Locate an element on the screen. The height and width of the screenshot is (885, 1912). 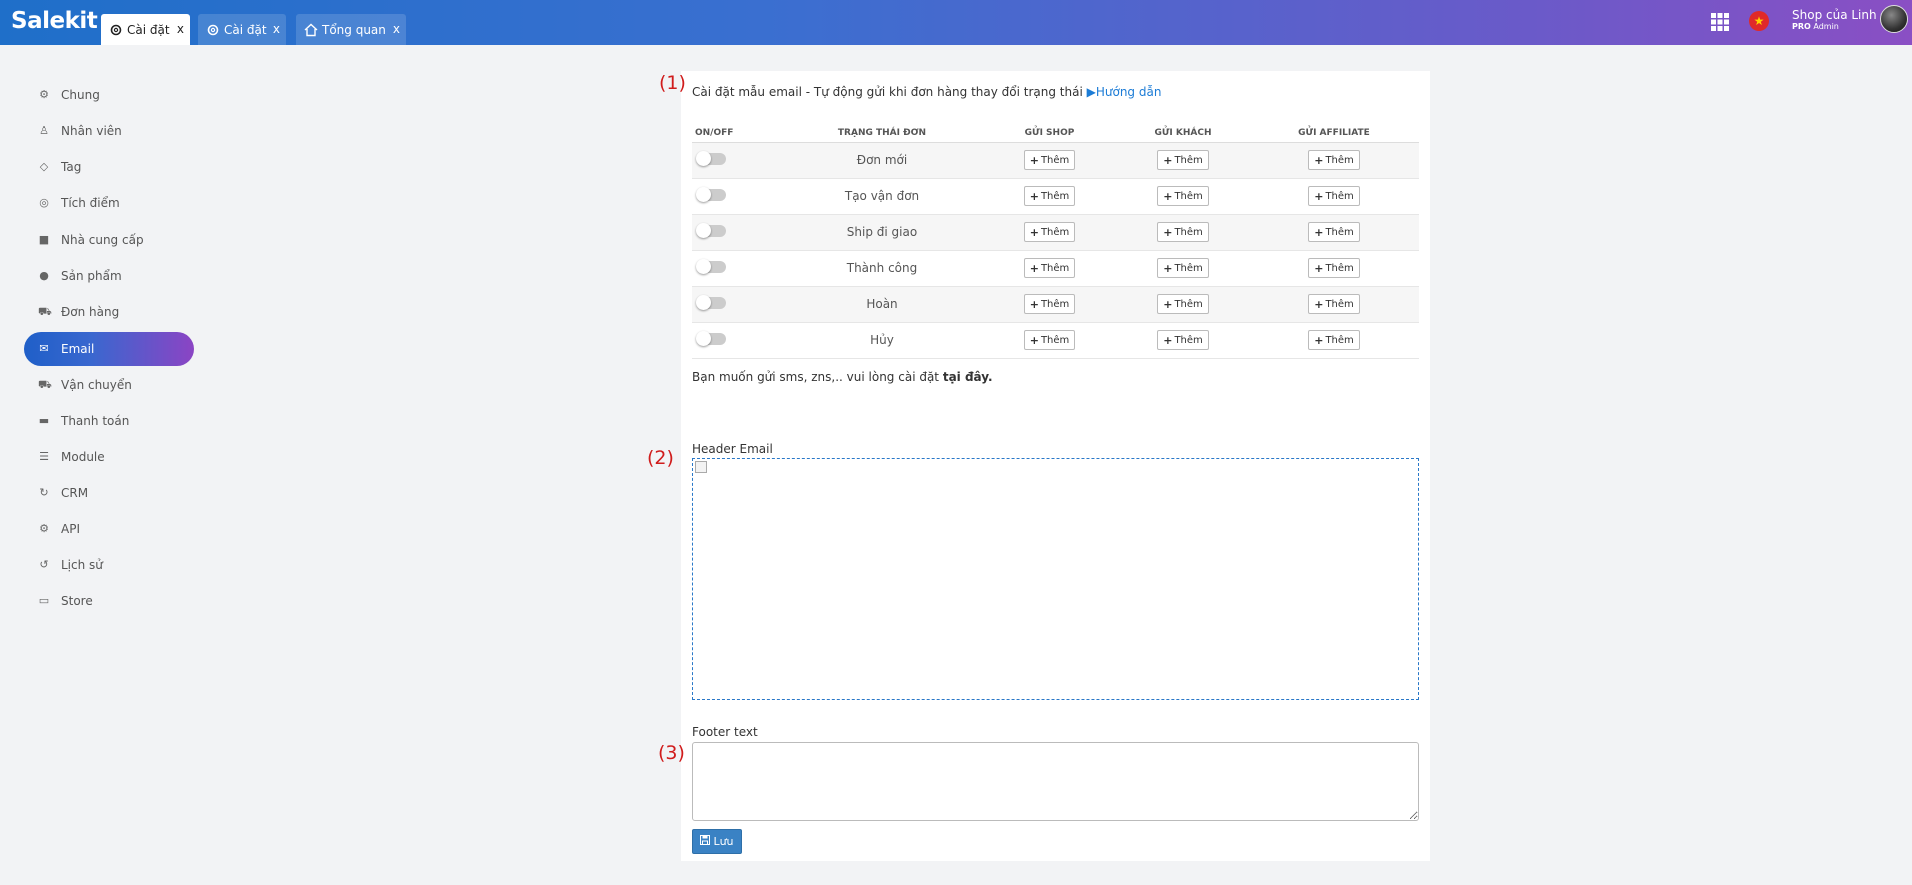
section-marker-2: (2) is located at coordinates (660, 458).